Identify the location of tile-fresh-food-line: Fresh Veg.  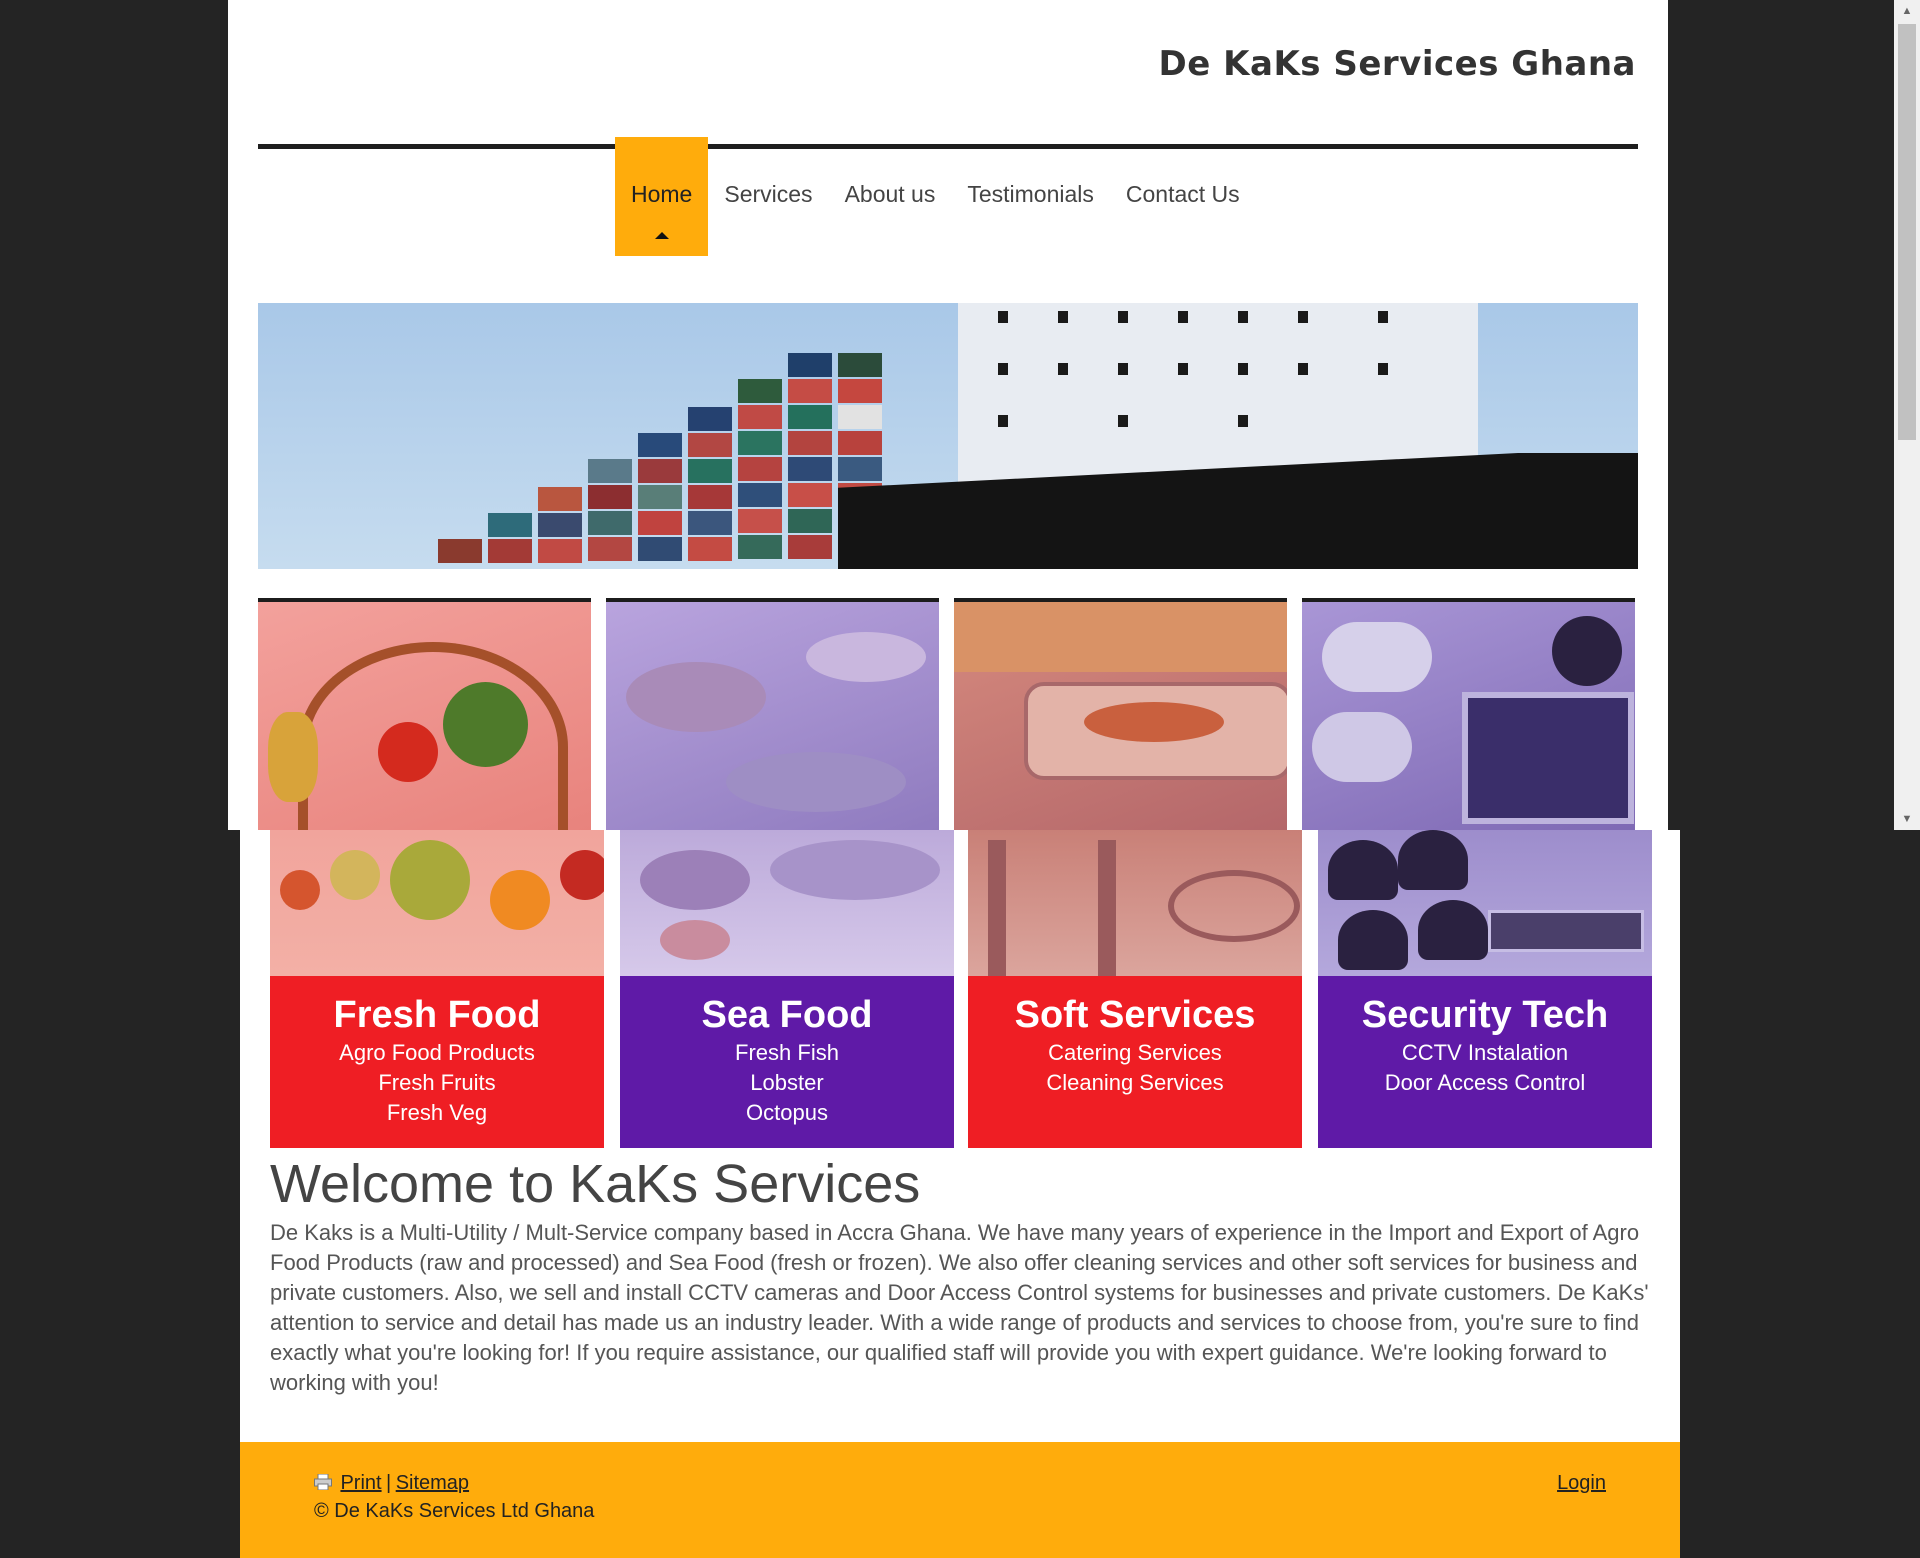
(437, 1112).